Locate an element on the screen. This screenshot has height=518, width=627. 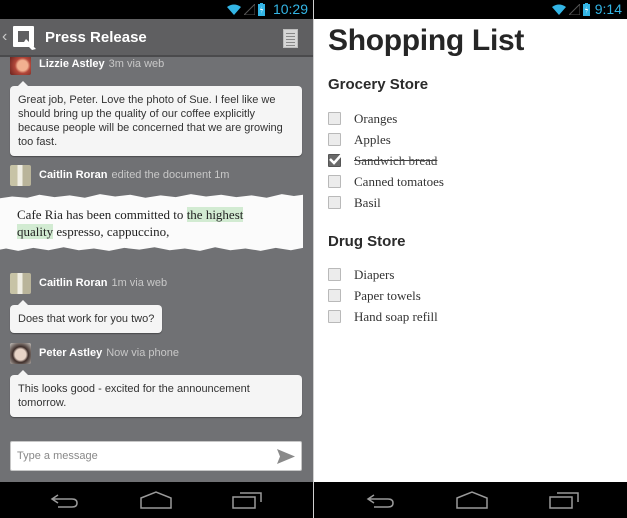
list-item: Sandwich bread is located at coordinates (382, 160).